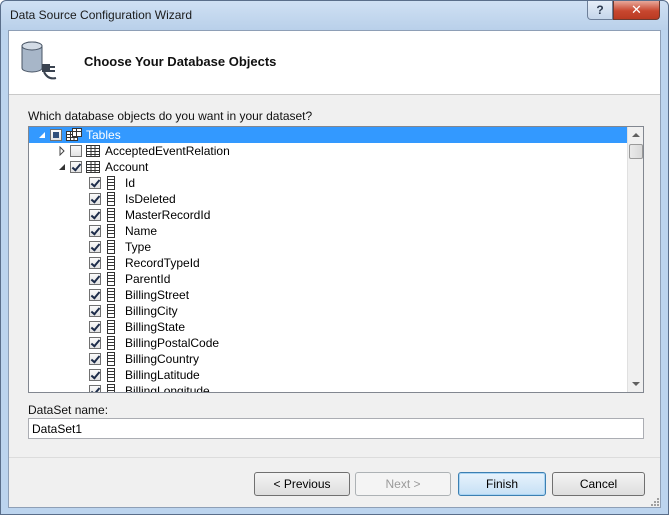  I want to click on previous-button: < Previous, so click(302, 484).